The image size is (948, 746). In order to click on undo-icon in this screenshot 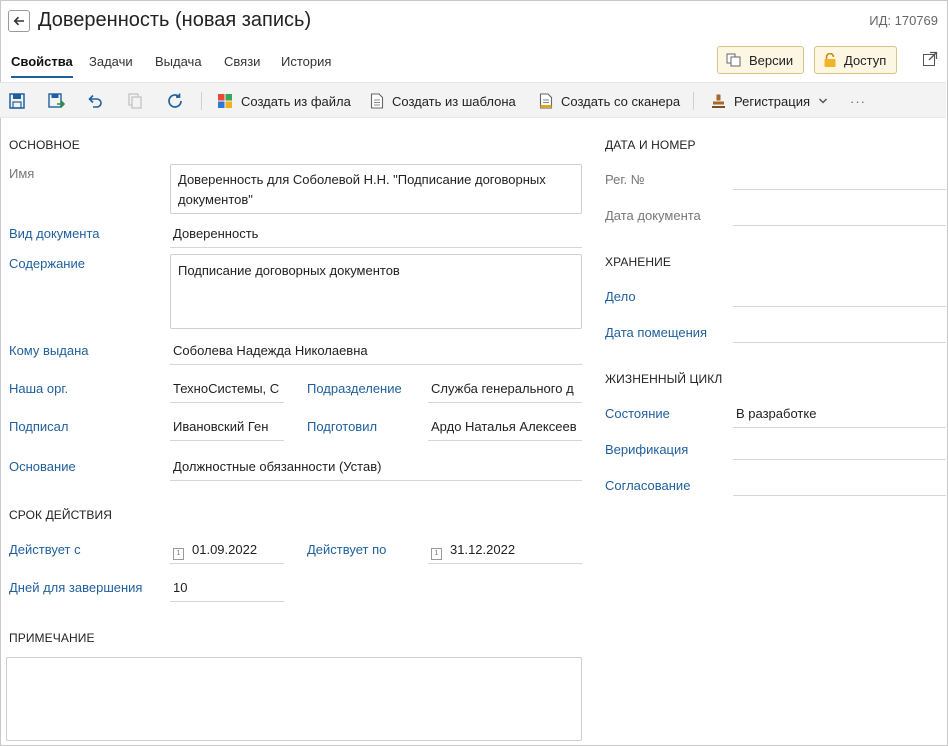, I will do `click(95, 101)`.